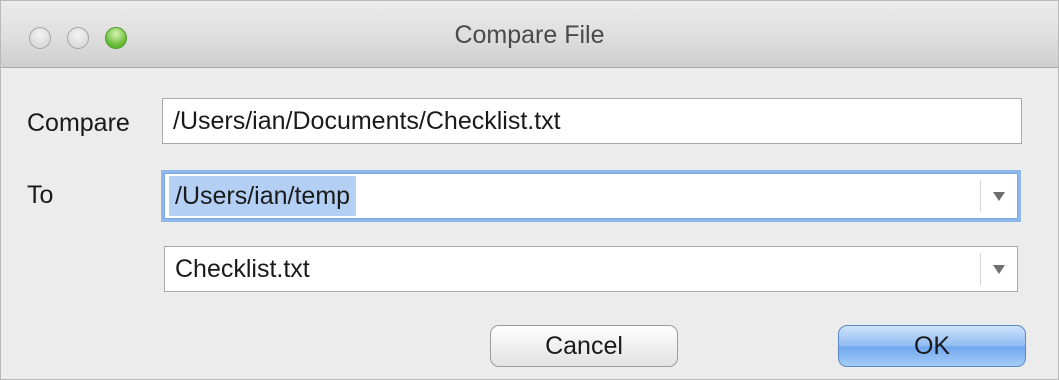  I want to click on to-directory-value: /Users/ian/temp, so click(263, 196).